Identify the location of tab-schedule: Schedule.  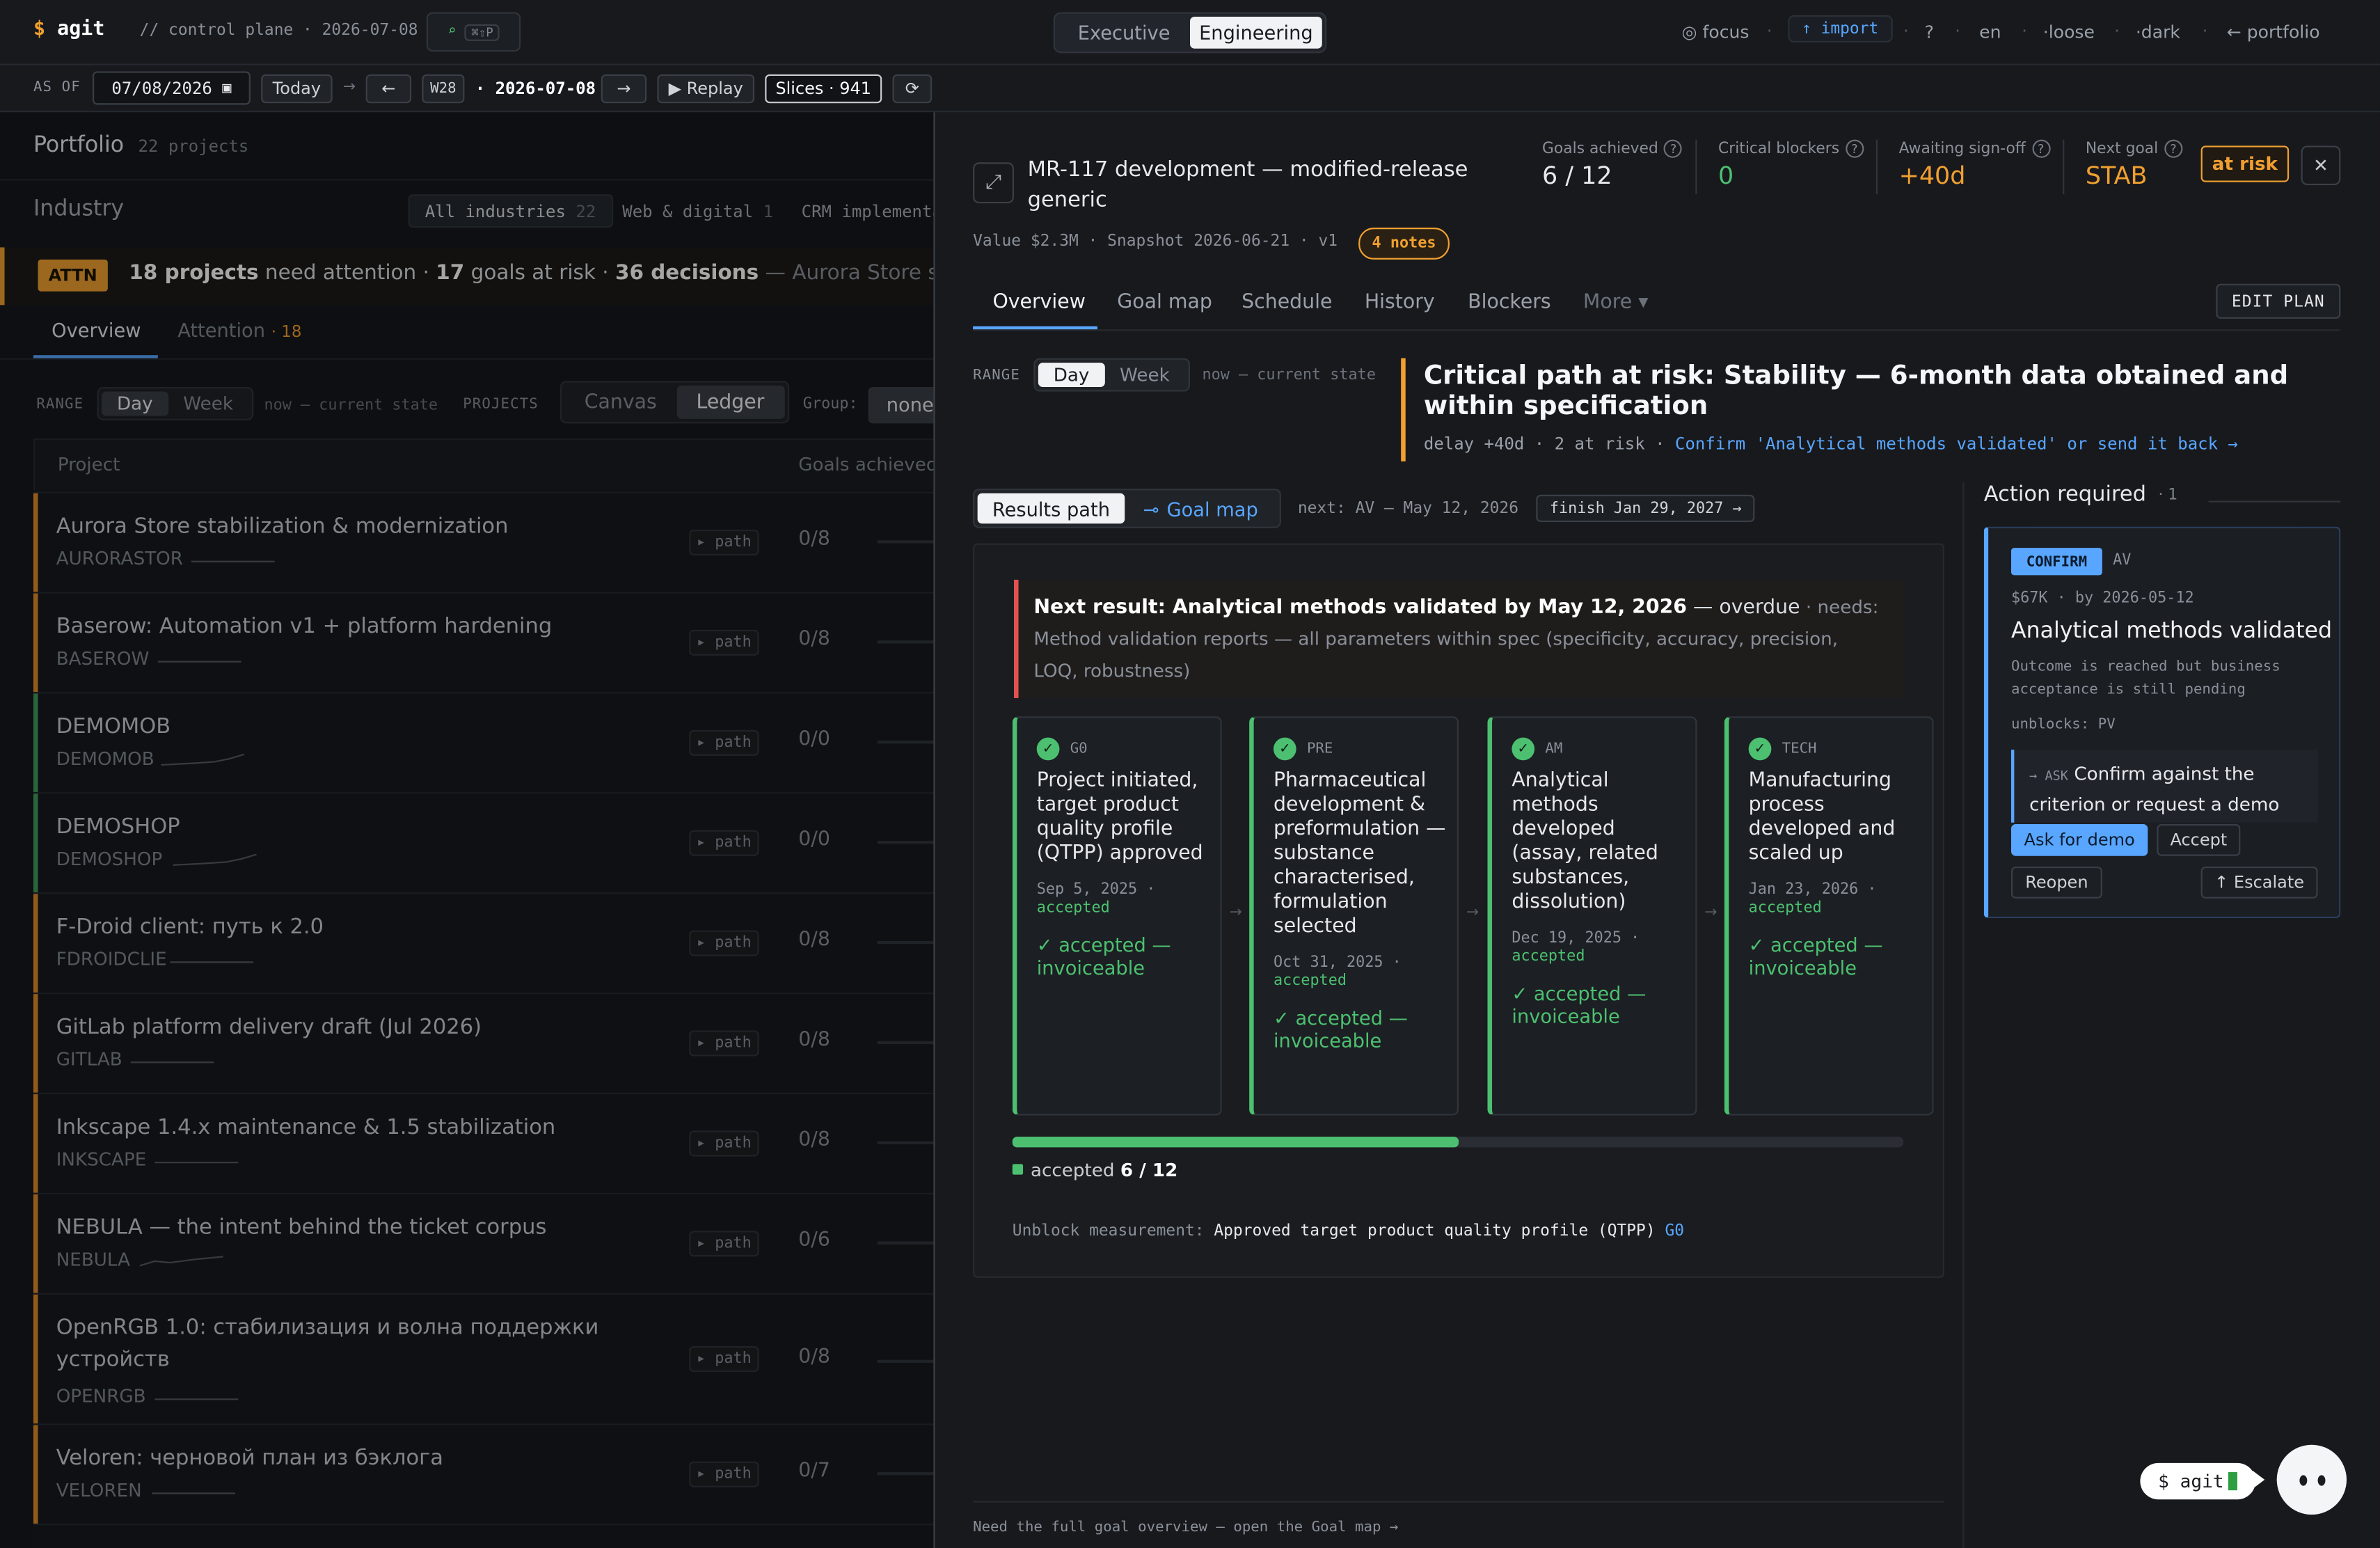
(1286, 303).